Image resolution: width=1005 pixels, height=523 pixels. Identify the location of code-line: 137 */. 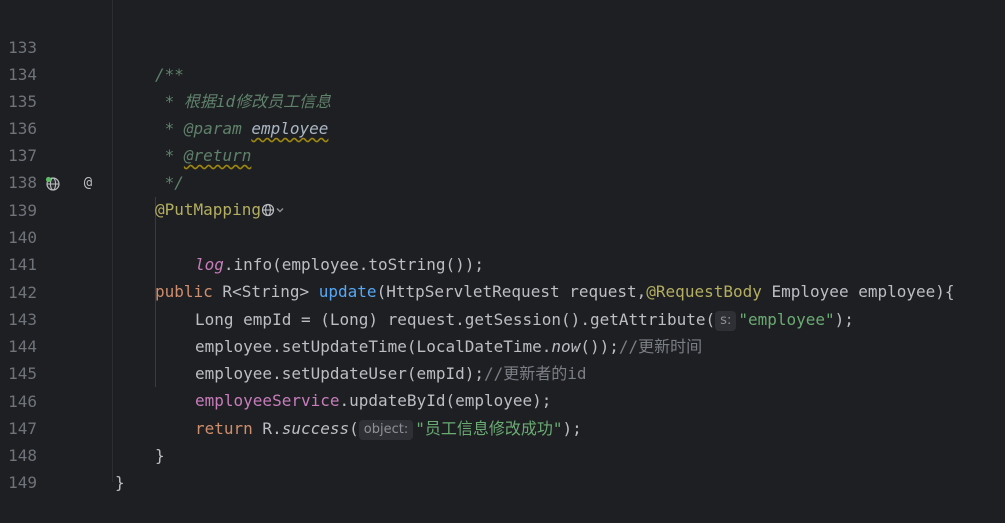
(502, 153).